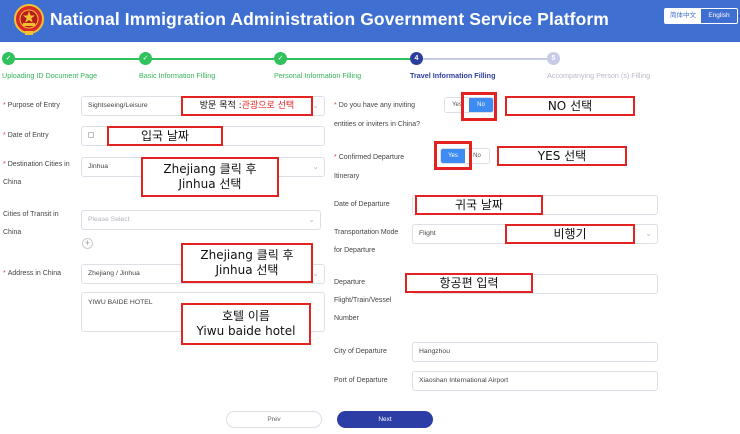  I want to click on city-of-departure-label: City of Departure, so click(360, 351).